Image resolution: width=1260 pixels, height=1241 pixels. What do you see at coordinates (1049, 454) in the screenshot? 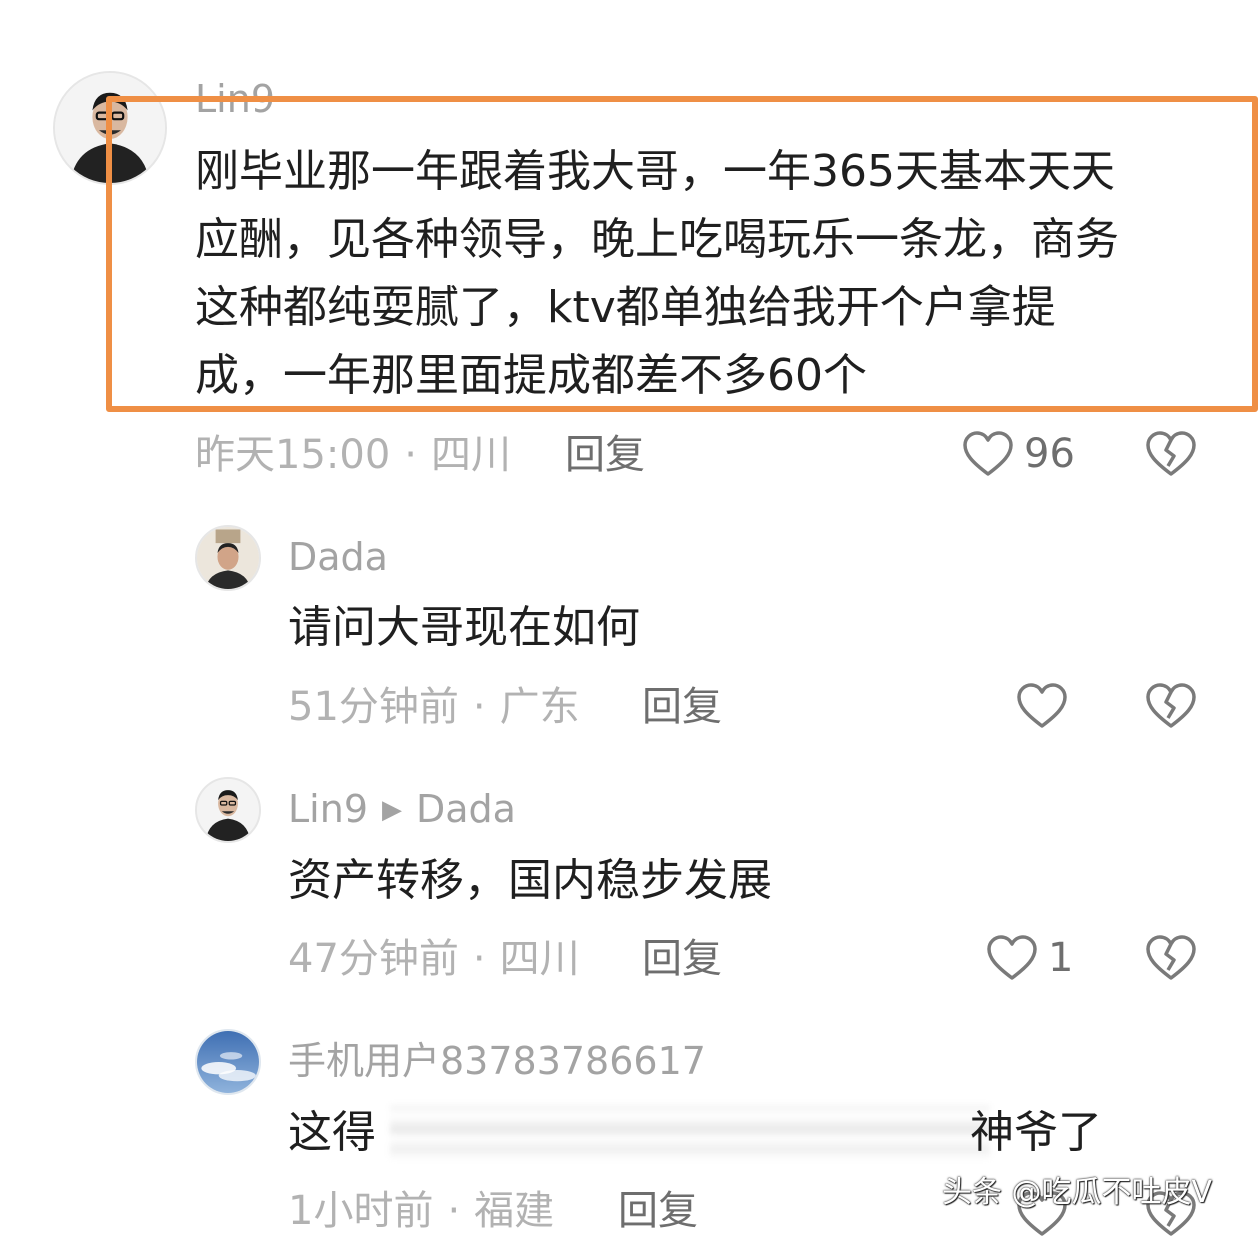
I see `like-count: 96` at bounding box center [1049, 454].